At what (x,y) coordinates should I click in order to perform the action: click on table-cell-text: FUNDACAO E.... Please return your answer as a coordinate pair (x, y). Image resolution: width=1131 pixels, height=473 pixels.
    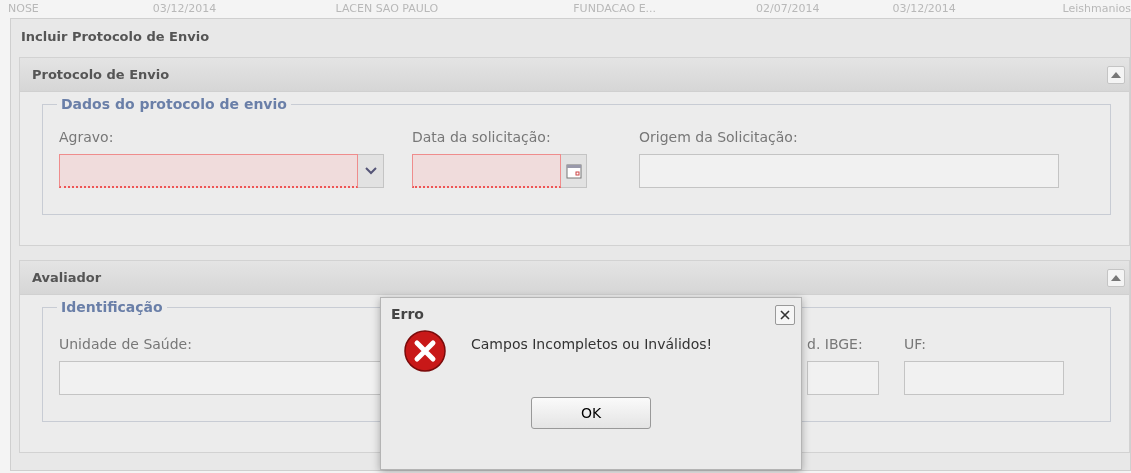
    Looking at the image, I should click on (615, 9).